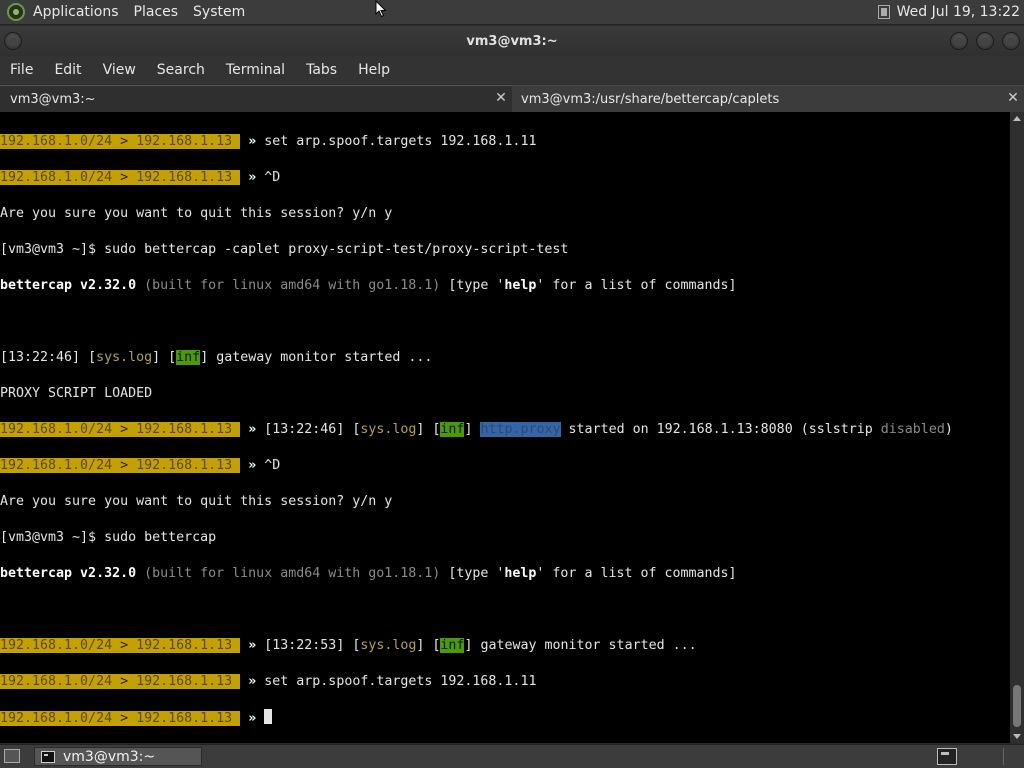 This screenshot has width=1024, height=768. What do you see at coordinates (512, 70) in the screenshot?
I see `menubar: File Edit View Search Terminal Tabs Help` at bounding box center [512, 70].